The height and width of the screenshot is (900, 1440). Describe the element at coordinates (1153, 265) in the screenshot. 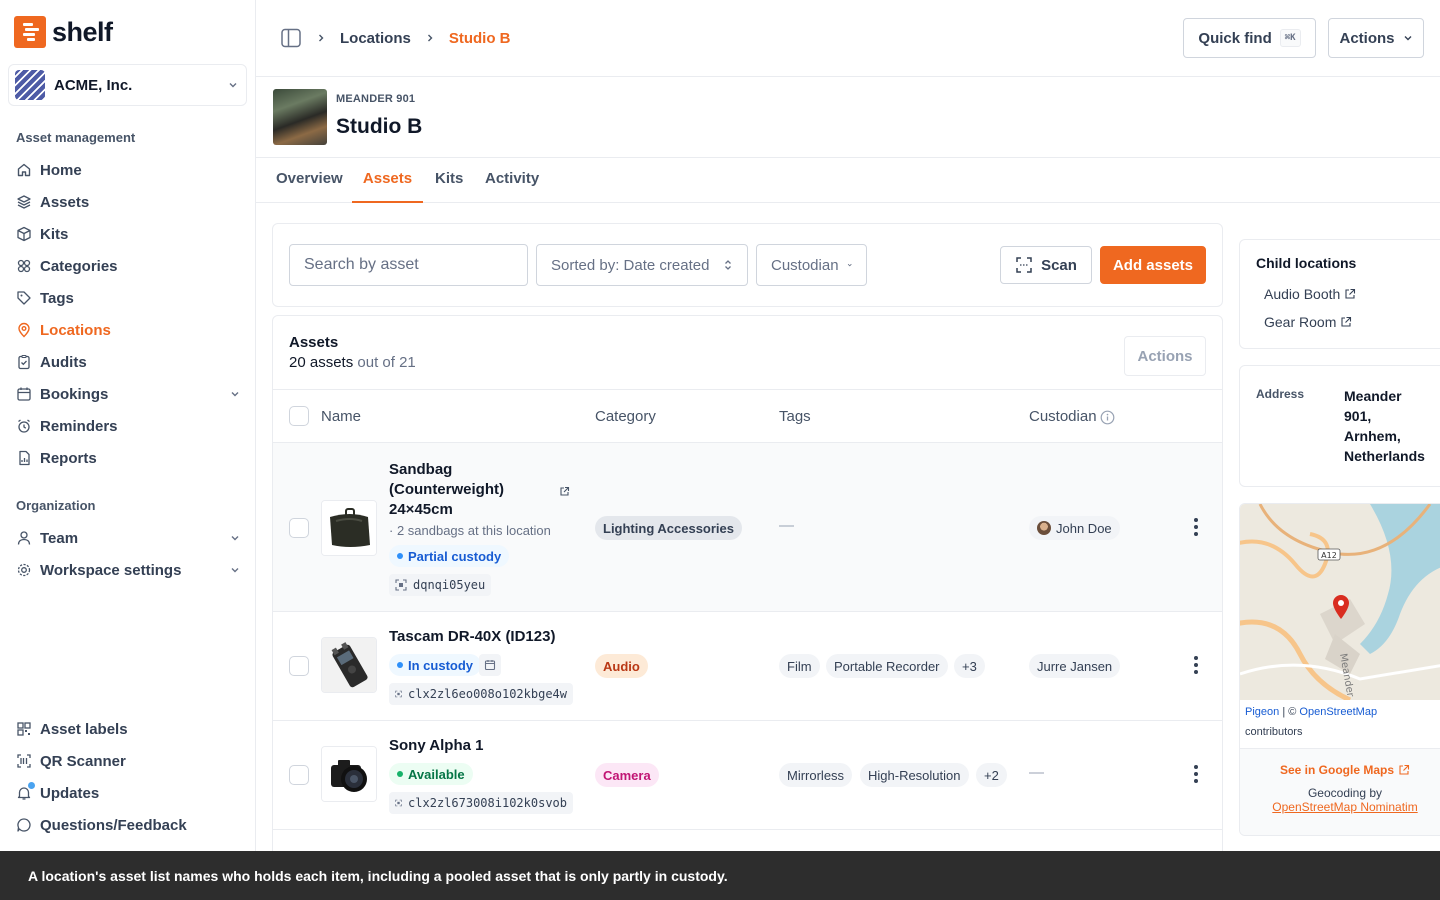

I see `add-assets-button: Add assets` at that location.